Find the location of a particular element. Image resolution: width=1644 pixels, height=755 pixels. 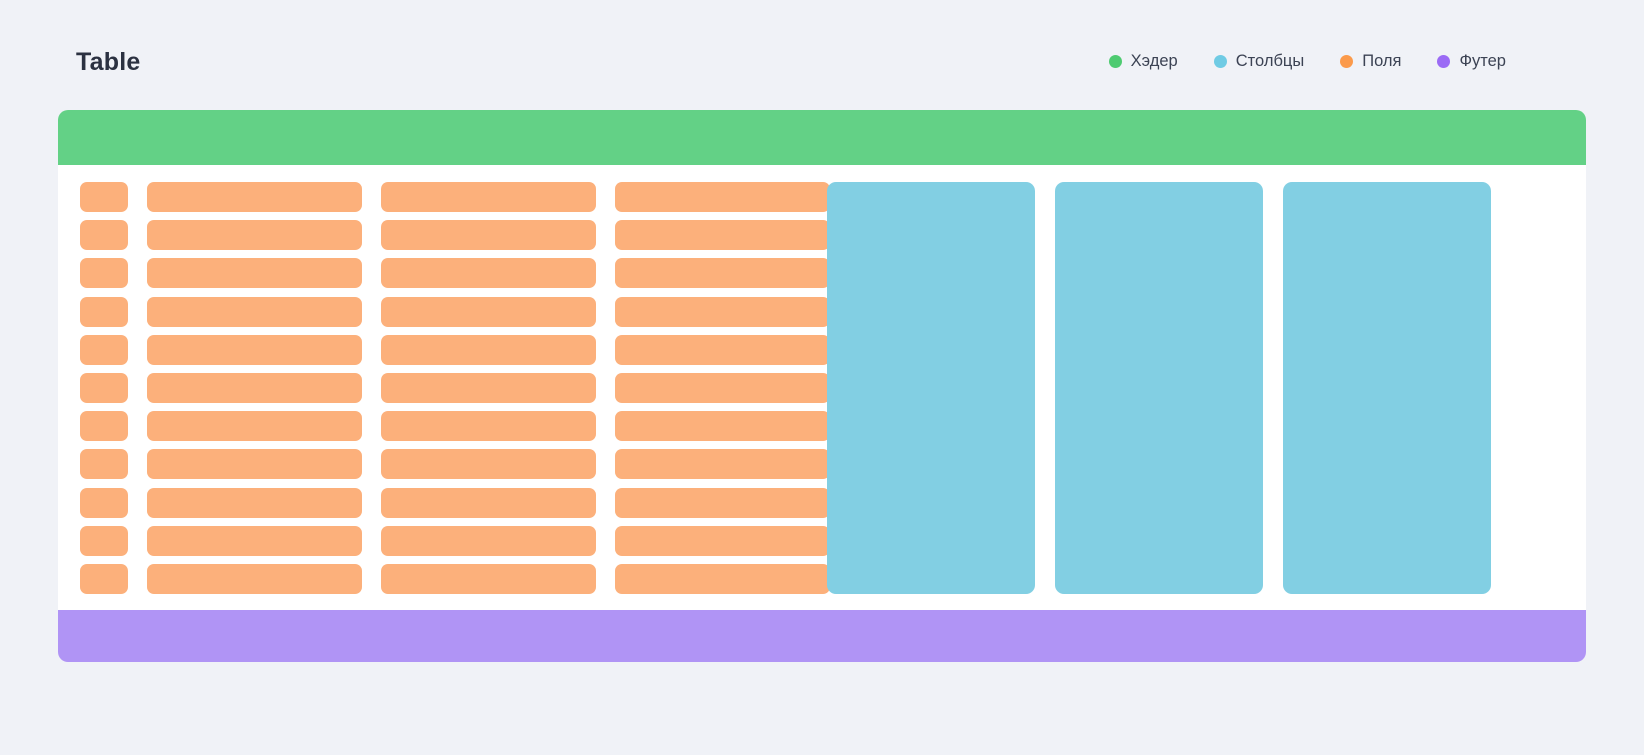

legend-item-3: Футер is located at coordinates (1471, 61).